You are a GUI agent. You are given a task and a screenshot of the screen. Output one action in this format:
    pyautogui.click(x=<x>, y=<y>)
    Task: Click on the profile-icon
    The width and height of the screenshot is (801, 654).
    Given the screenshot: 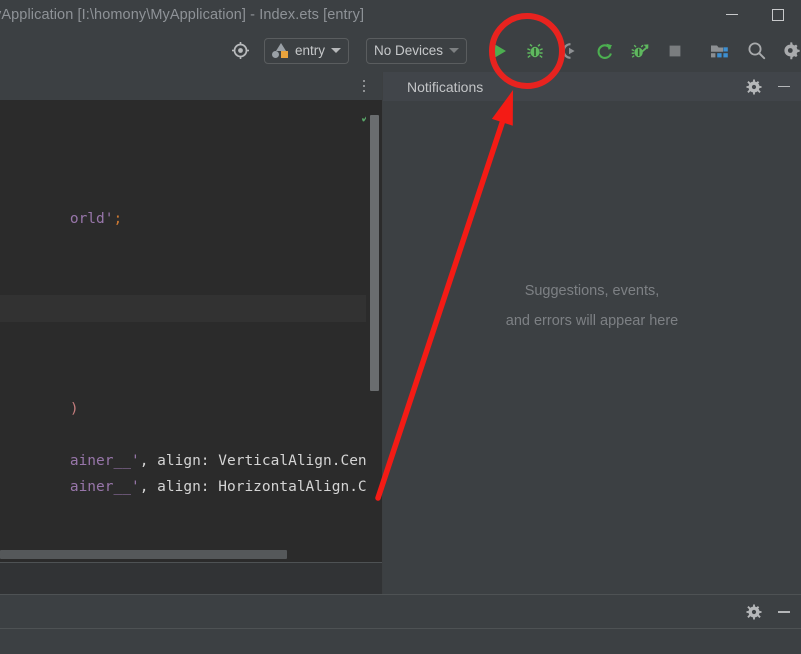 What is the action you would take?
    pyautogui.click(x=568, y=50)
    